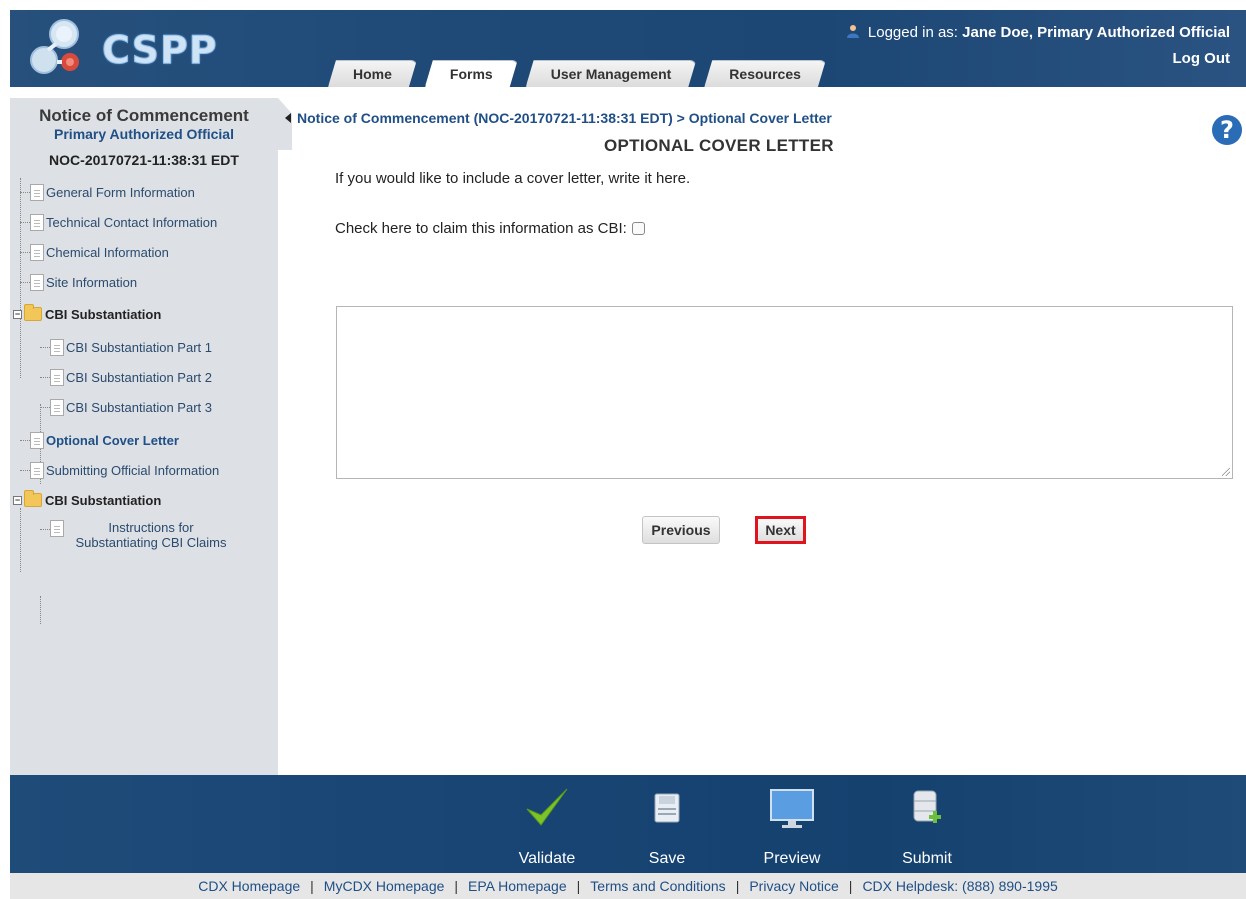  Describe the element at coordinates (927, 806) in the screenshot. I see `database-plus-icon` at that location.